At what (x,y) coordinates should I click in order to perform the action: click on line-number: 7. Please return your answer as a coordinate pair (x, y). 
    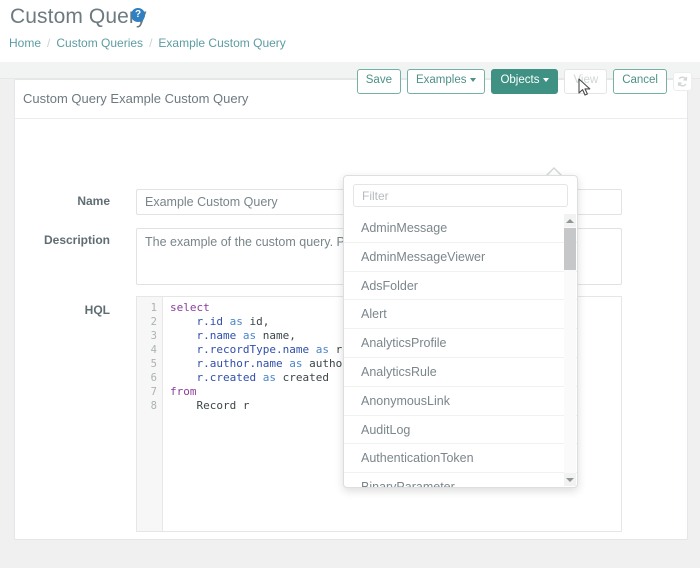
    Looking at the image, I should click on (153, 392).